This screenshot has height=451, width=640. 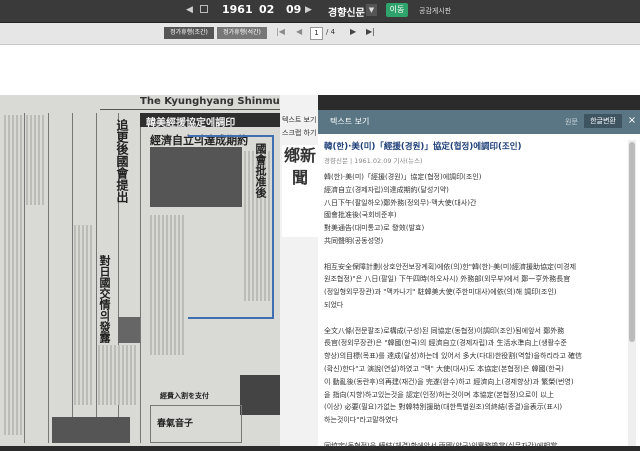 What do you see at coordinates (397, 10) in the screenshot?
I see `go-button: 이동` at bounding box center [397, 10].